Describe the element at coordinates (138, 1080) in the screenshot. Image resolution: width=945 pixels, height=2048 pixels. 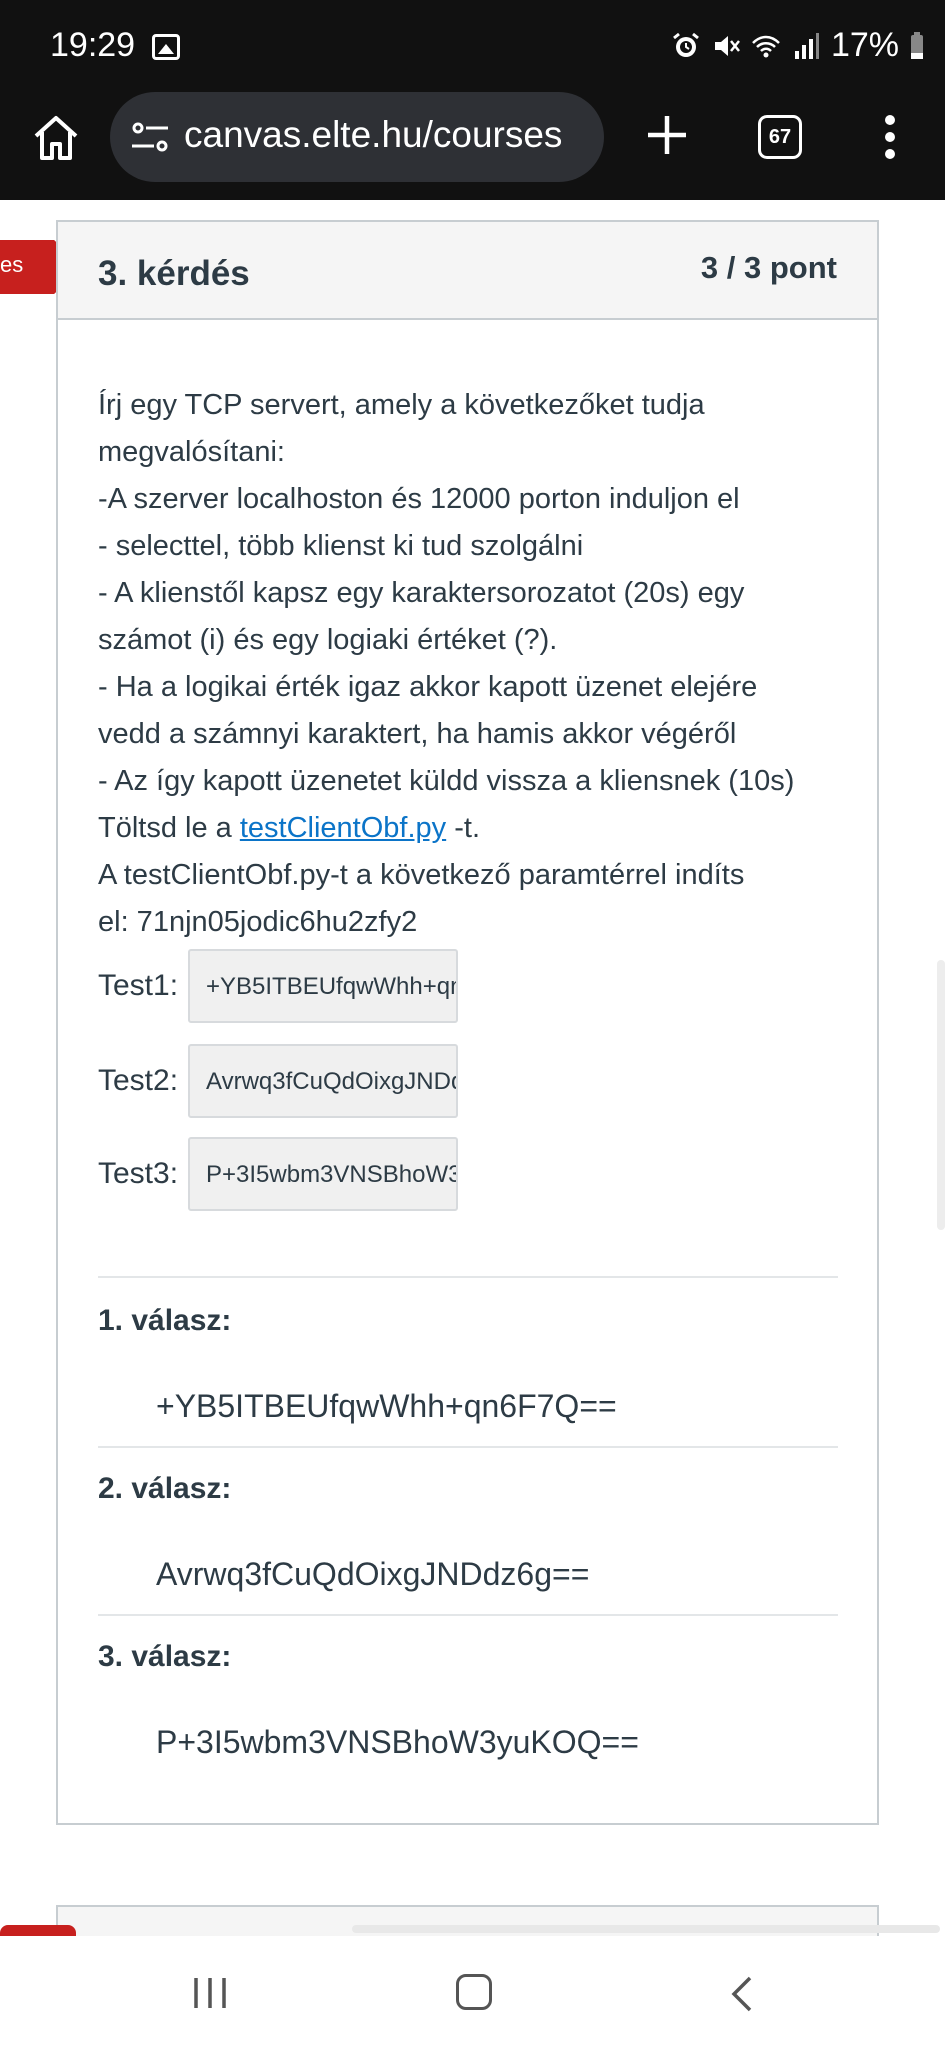
I see `test-label: Test2:` at that location.